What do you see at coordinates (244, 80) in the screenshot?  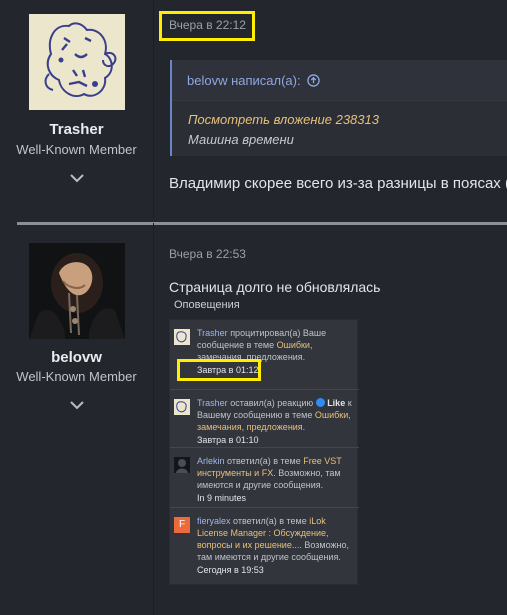 I see `quote-author: belovw написал(а):` at bounding box center [244, 80].